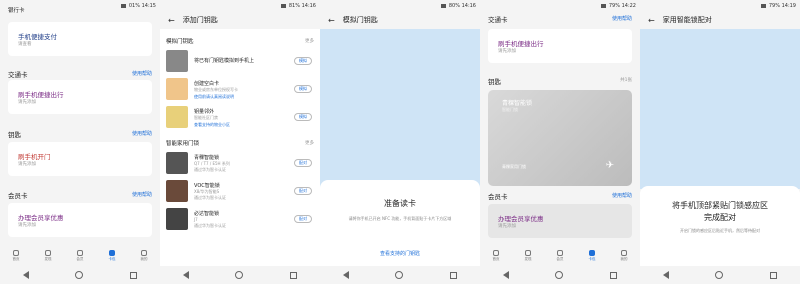  I want to click on home-icon, so click(496, 253).